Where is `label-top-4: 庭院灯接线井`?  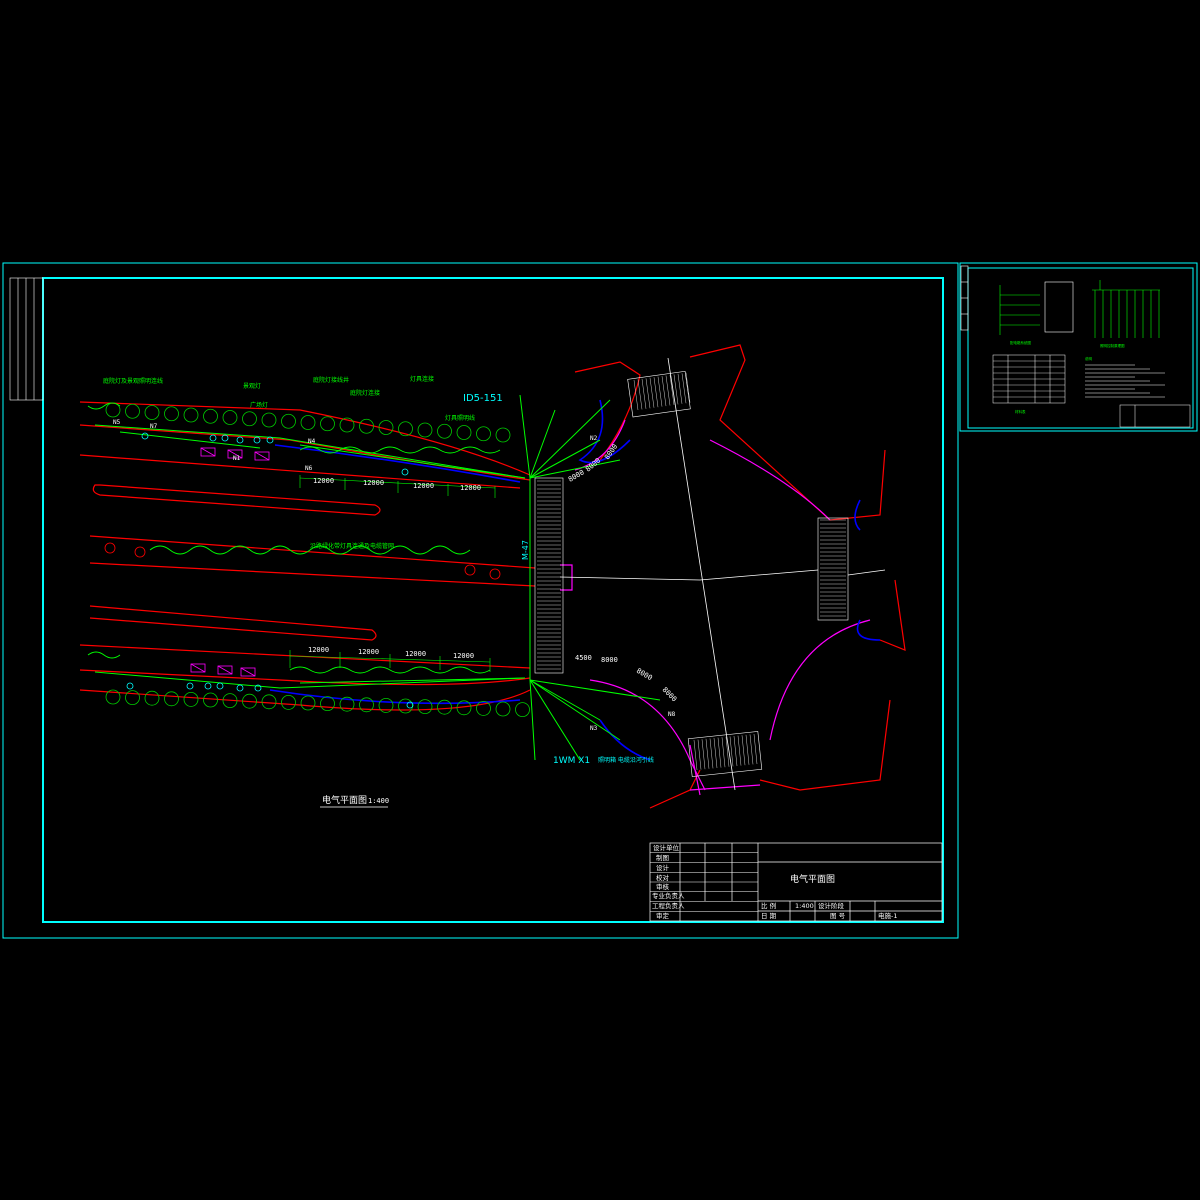 label-top-4: 庭院灯接线井 is located at coordinates (331, 380).